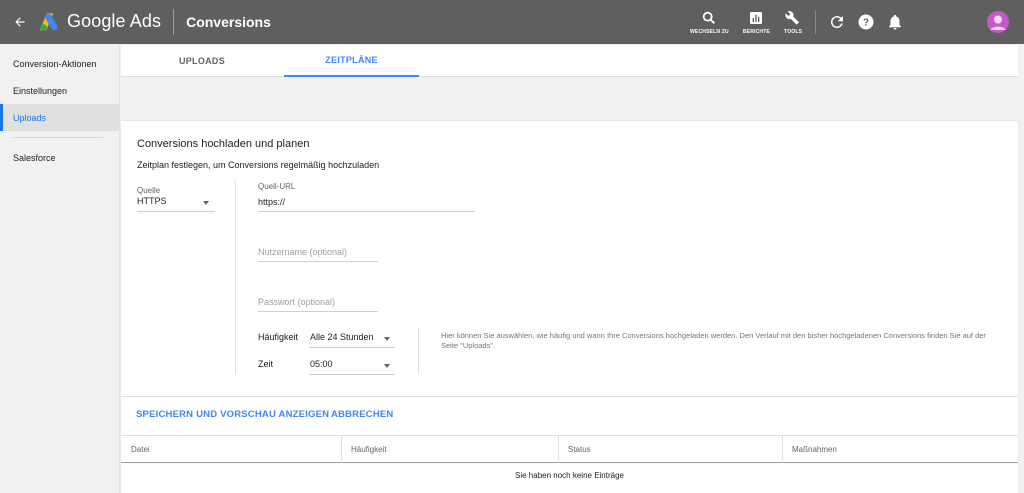 This screenshot has height=493, width=1024. What do you see at coordinates (318, 311) in the screenshot?
I see `password-underline` at bounding box center [318, 311].